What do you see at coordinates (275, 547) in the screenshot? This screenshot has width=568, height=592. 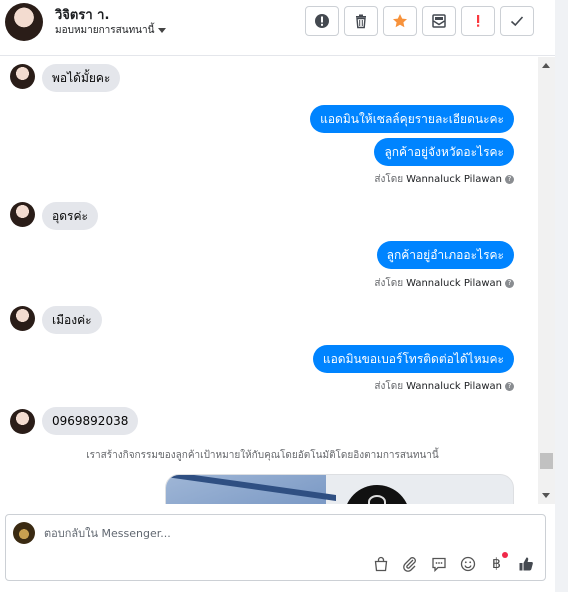 I see `reply-composer: ฿` at bounding box center [275, 547].